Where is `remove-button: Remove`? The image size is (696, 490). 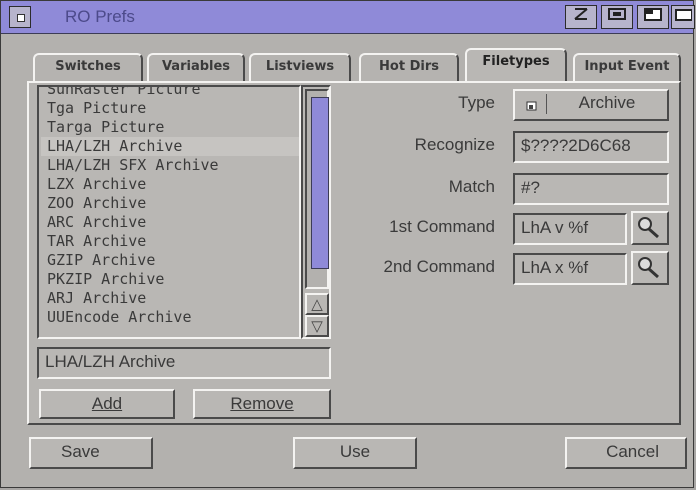
remove-button: Remove is located at coordinates (262, 404).